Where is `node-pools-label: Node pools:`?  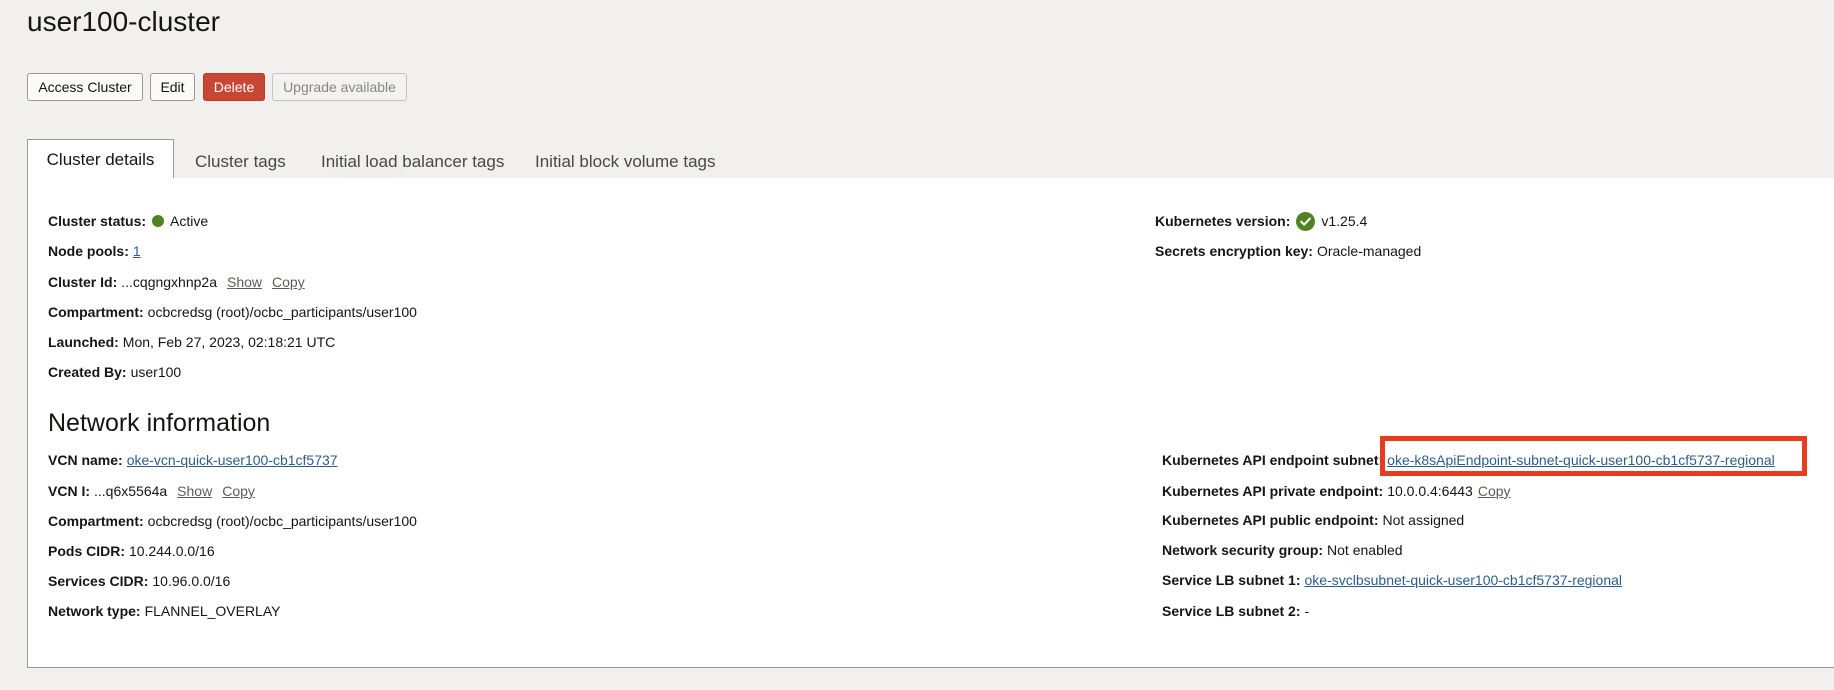 node-pools-label: Node pools: is located at coordinates (88, 251).